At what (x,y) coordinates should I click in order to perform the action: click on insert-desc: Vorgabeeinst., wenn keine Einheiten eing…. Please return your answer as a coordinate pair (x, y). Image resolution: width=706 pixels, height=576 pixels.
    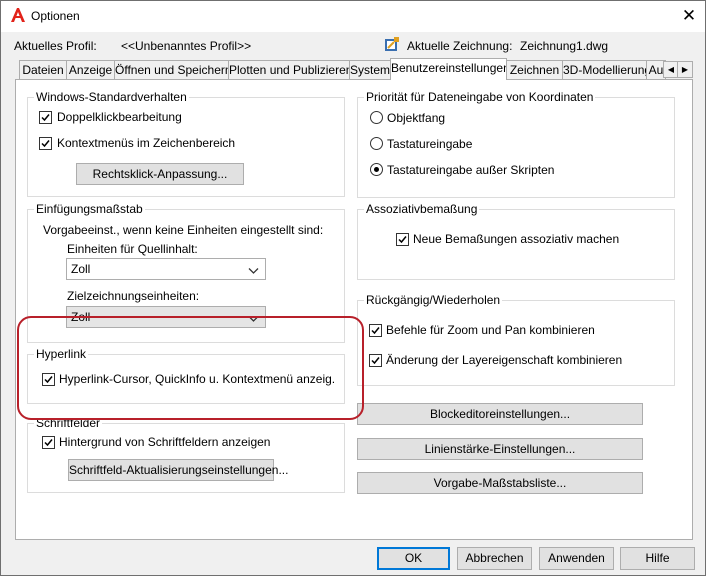
    Looking at the image, I should click on (183, 230).